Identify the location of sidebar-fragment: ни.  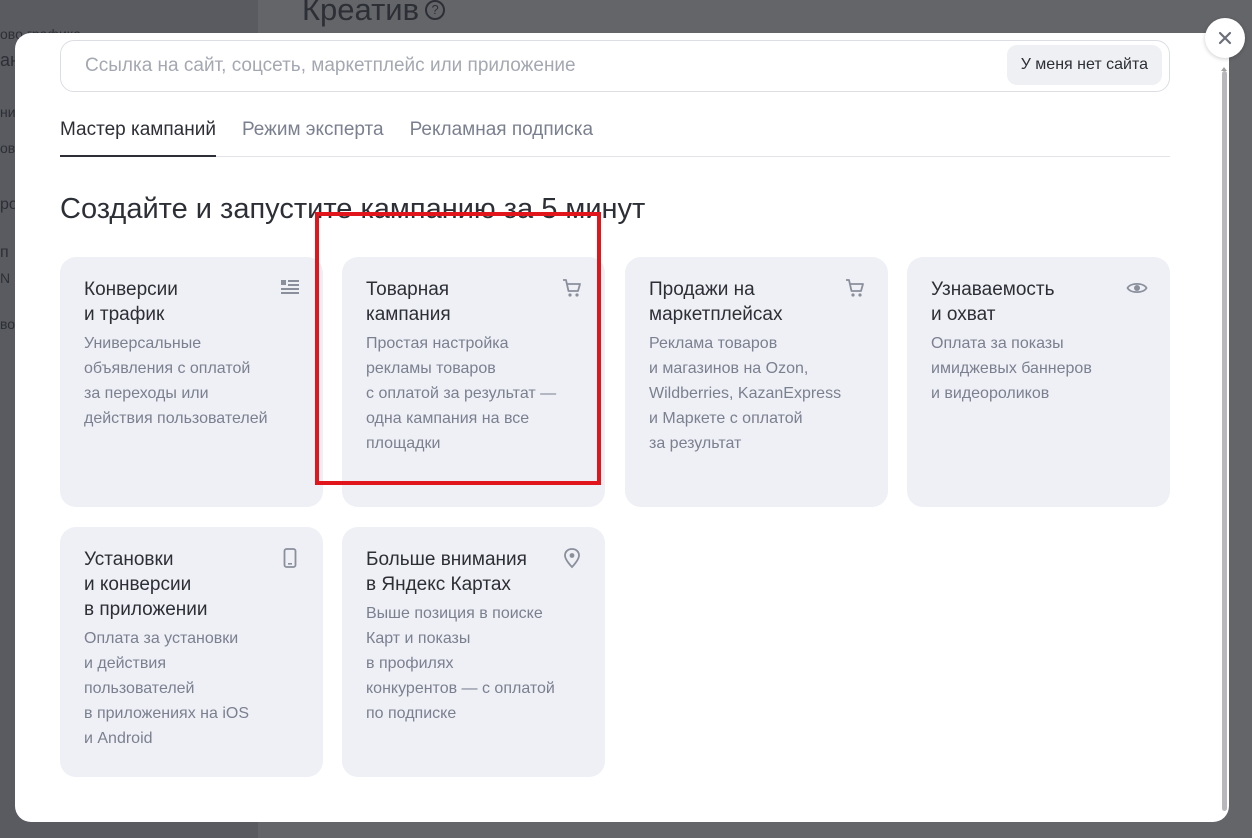
(8, 112).